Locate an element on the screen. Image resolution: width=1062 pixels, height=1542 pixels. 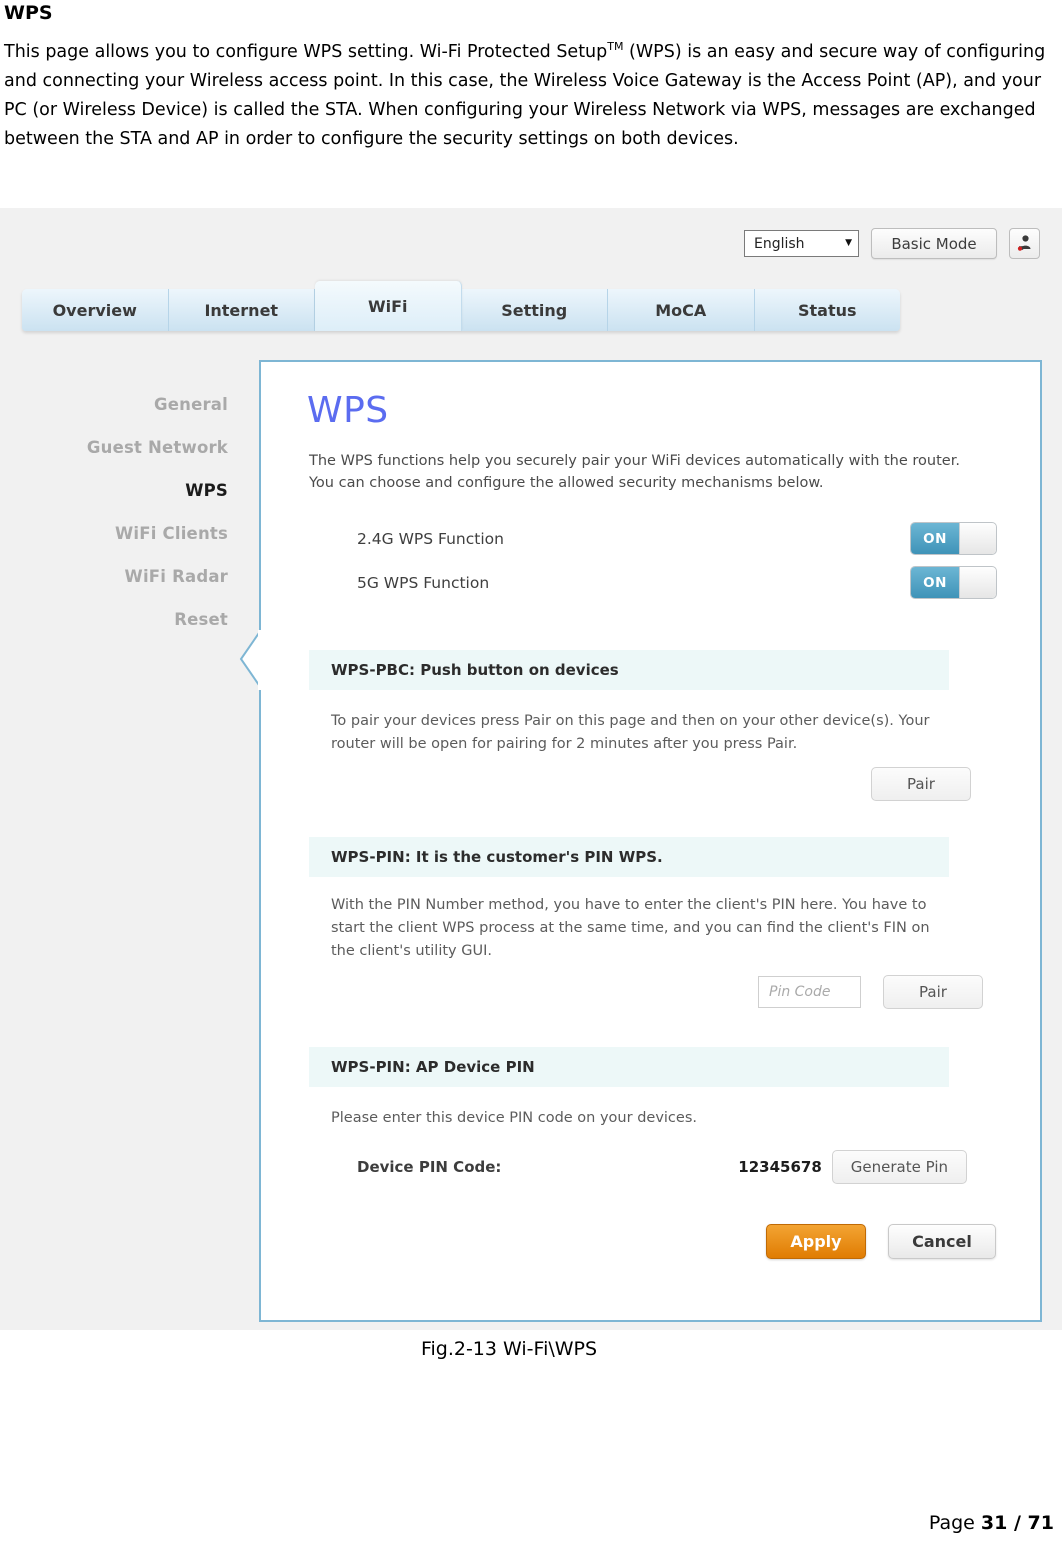
generate-pin-button-label: Generate Pin is located at coordinates (899, 1167).